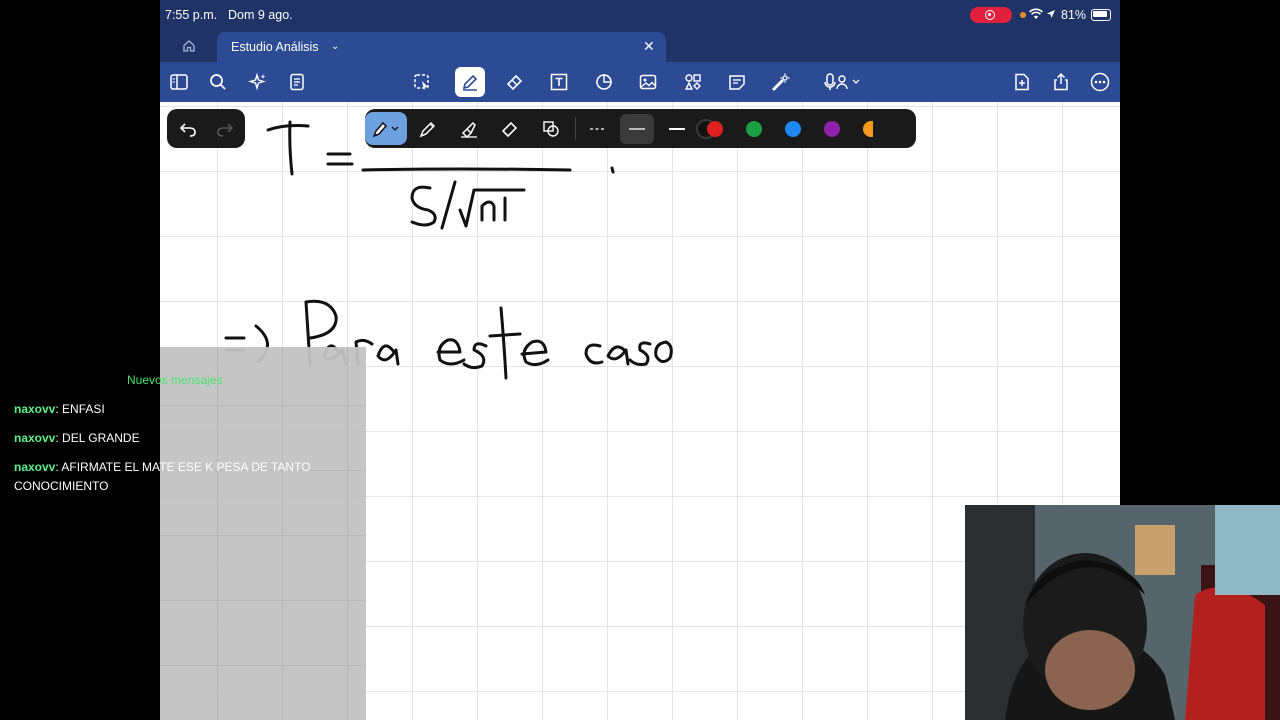 The image size is (1280, 720). I want to click on chat-text: : DEL GRANDE, so click(97, 438).